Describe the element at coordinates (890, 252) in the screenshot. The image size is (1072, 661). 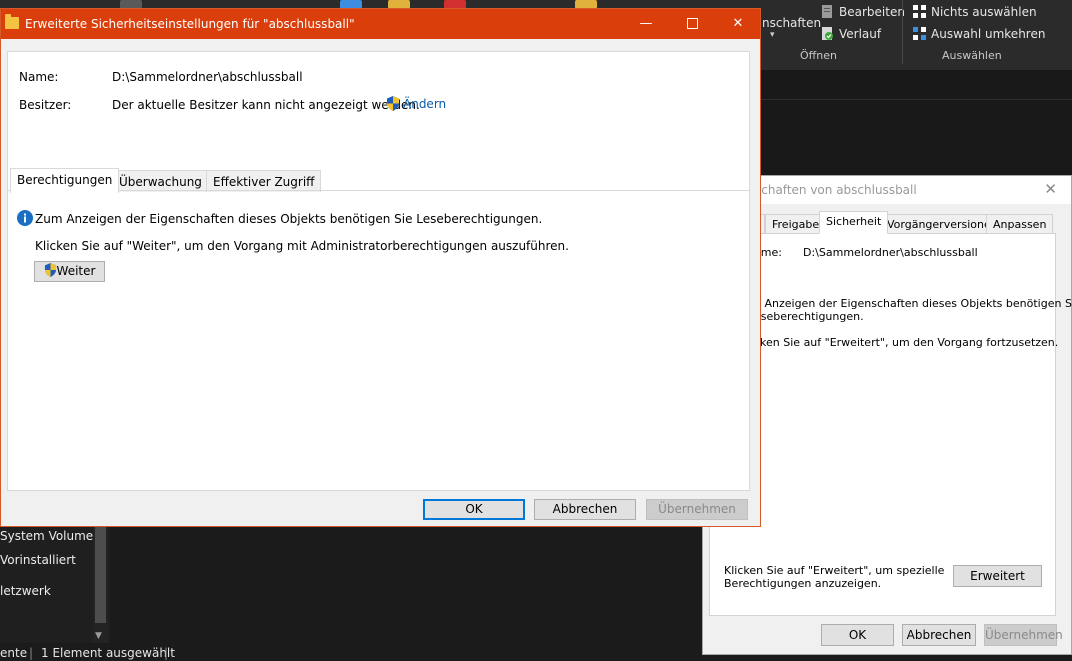
I see `object-name-value: D:\Sammelordner\abschlussball` at that location.